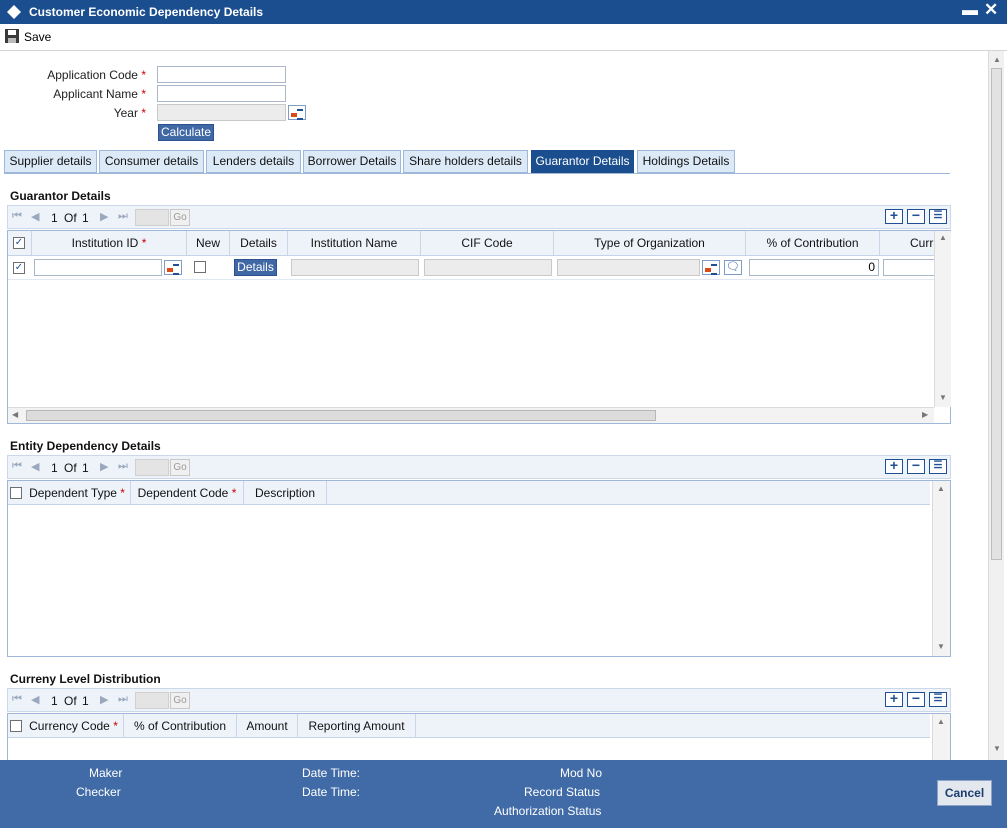 The image size is (1007, 828). What do you see at coordinates (255, 267) in the screenshot?
I see `details-button: Details` at bounding box center [255, 267].